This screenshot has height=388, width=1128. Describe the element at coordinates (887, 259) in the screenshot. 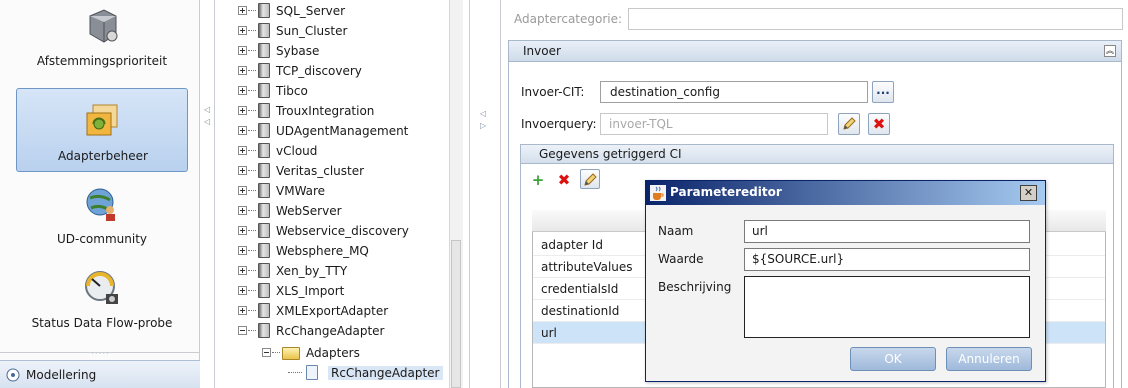

I see `waarde-field: ${SOURCE.url}` at that location.